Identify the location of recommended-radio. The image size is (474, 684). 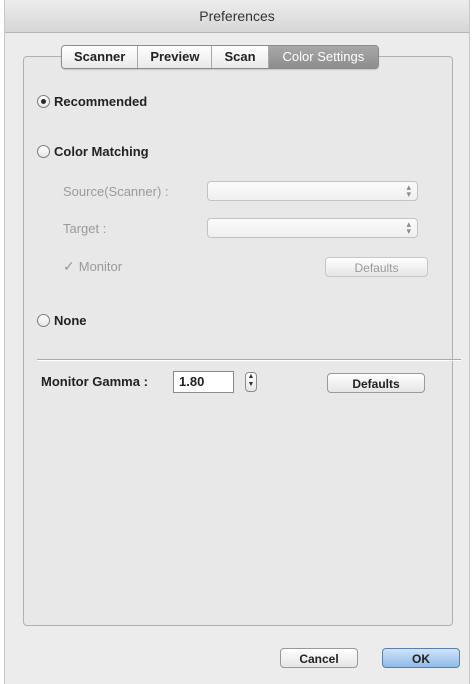
(43, 101).